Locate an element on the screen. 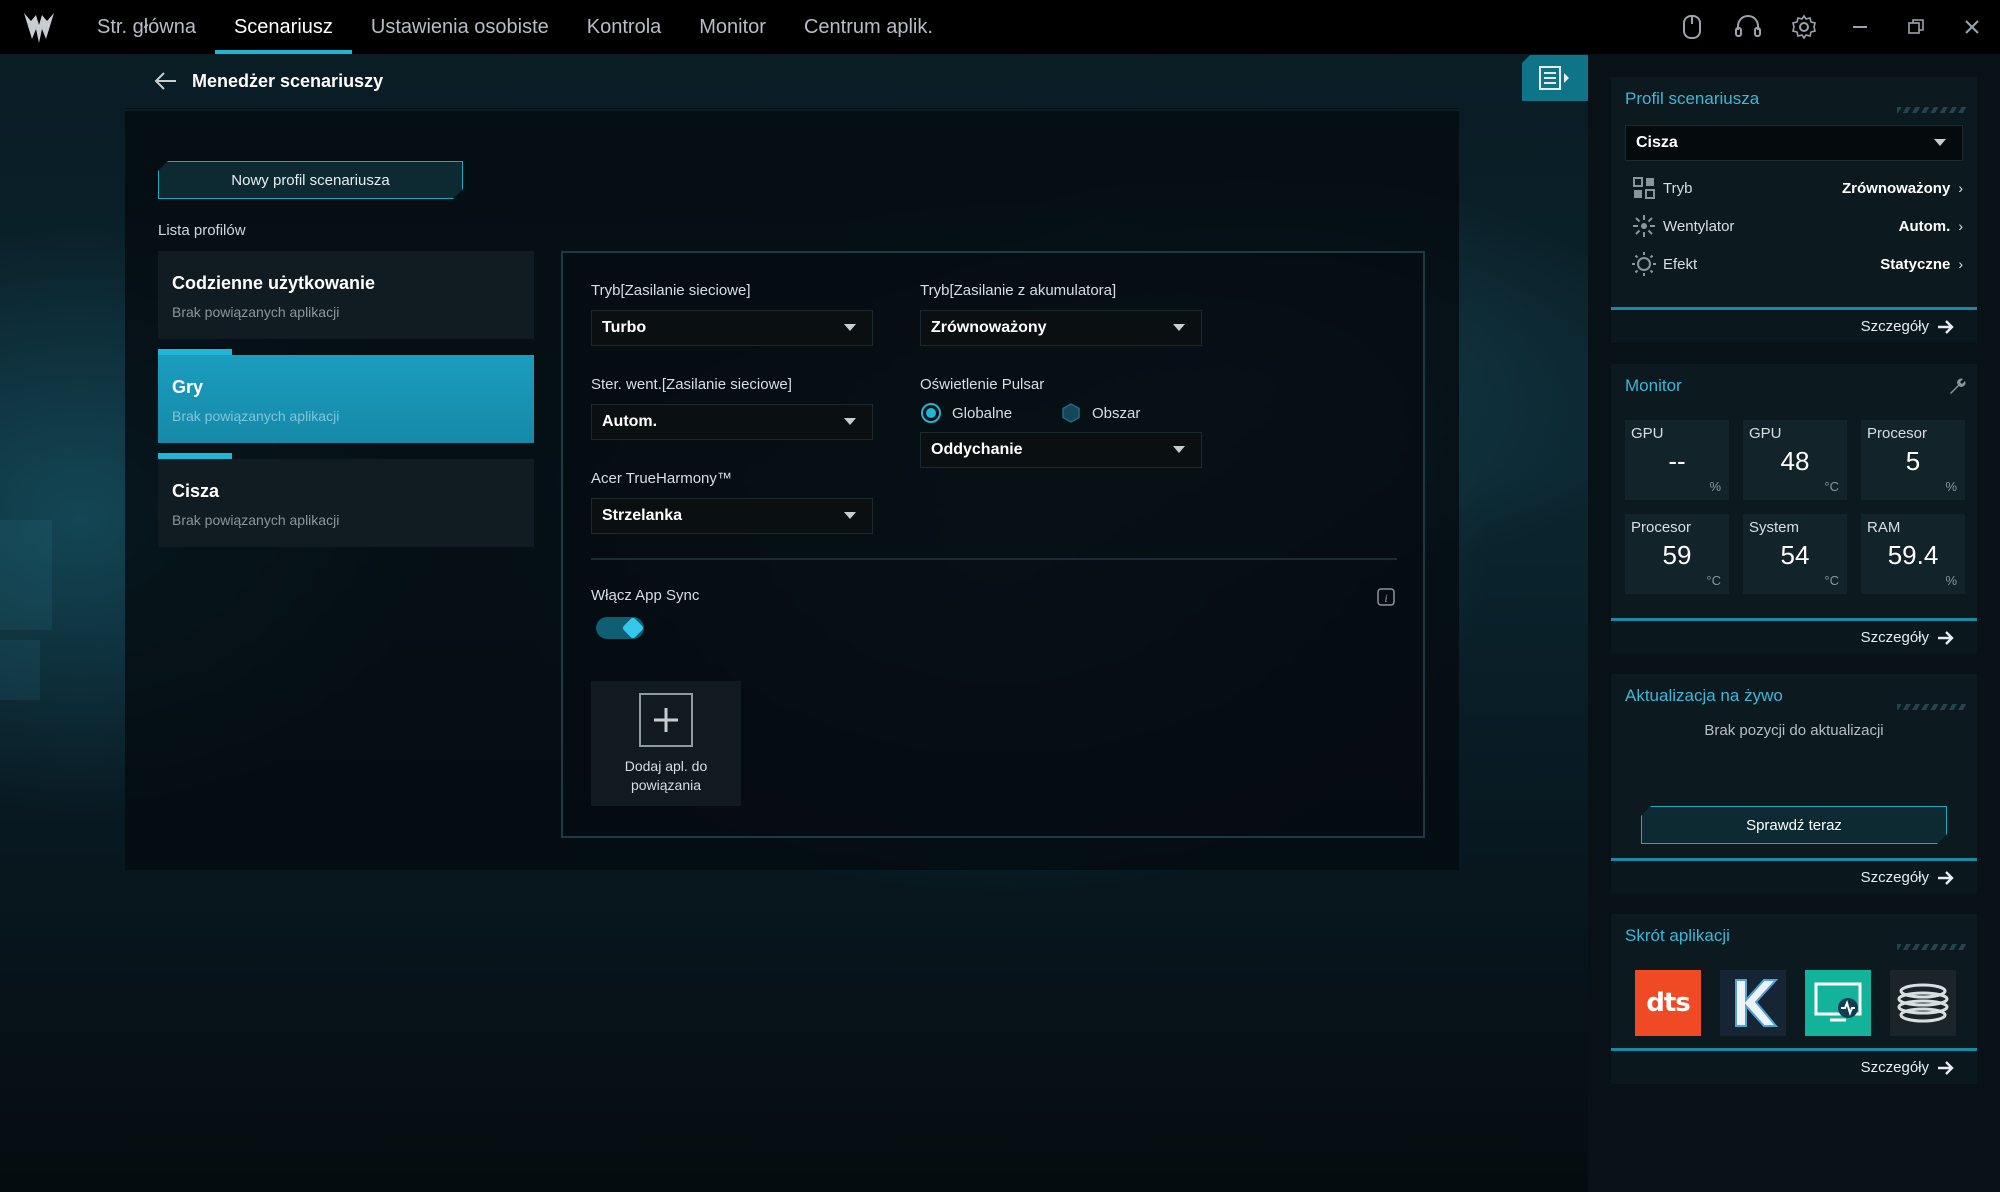 This screenshot has height=1192, width=2000. radio-zone-label: Obszar is located at coordinates (1116, 413).